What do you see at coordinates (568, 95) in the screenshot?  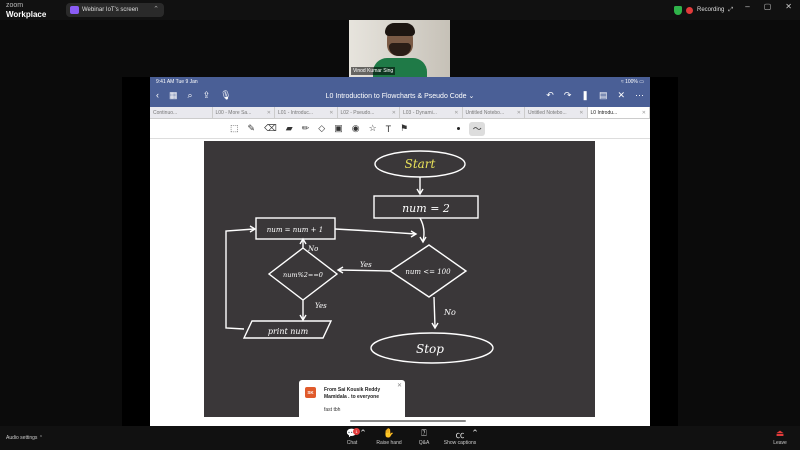 I see `redo-icon: ↷` at bounding box center [568, 95].